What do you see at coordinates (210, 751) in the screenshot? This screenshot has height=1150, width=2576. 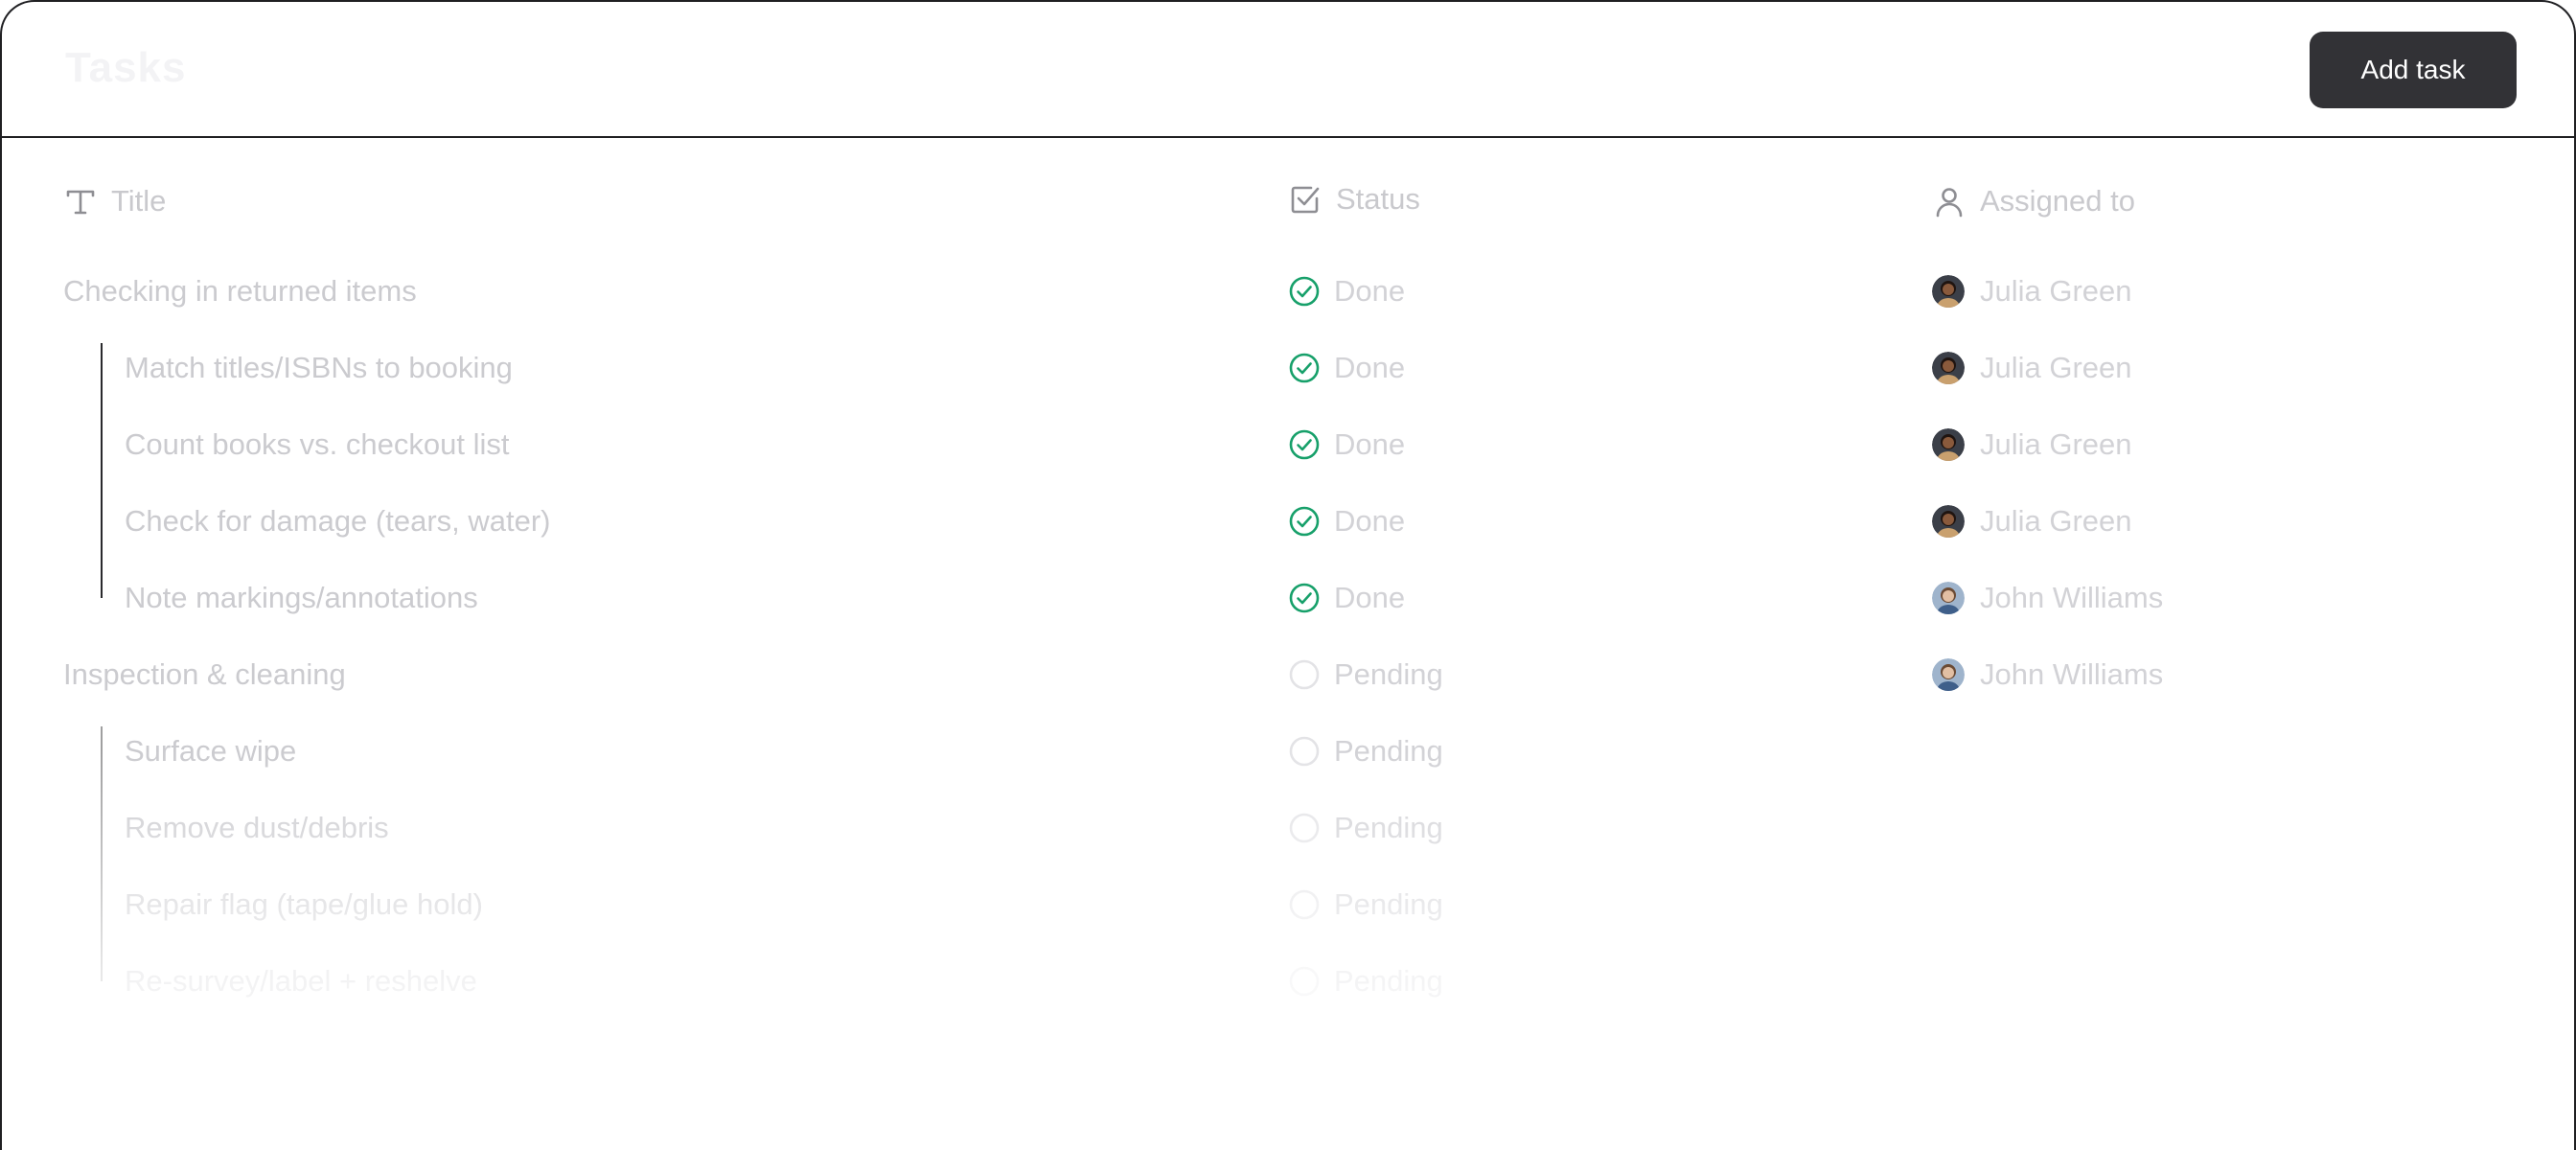 I see `subtask-title: Surface wipe` at bounding box center [210, 751].